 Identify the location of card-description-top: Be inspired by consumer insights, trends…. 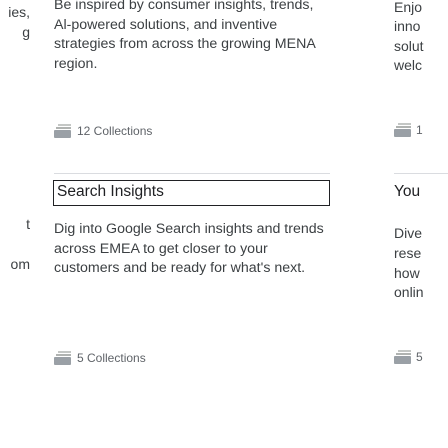
(184, 36).